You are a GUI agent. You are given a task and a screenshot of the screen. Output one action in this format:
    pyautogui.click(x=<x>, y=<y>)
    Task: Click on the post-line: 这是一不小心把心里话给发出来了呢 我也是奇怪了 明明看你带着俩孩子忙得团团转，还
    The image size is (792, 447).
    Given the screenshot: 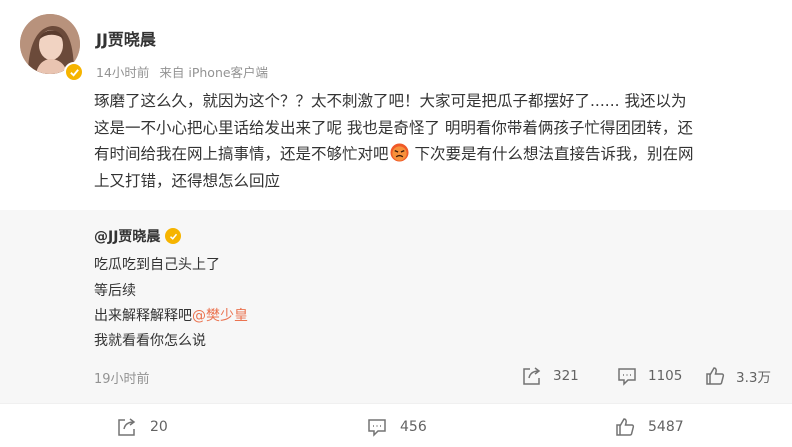 What is the action you would take?
    pyautogui.click(x=393, y=127)
    